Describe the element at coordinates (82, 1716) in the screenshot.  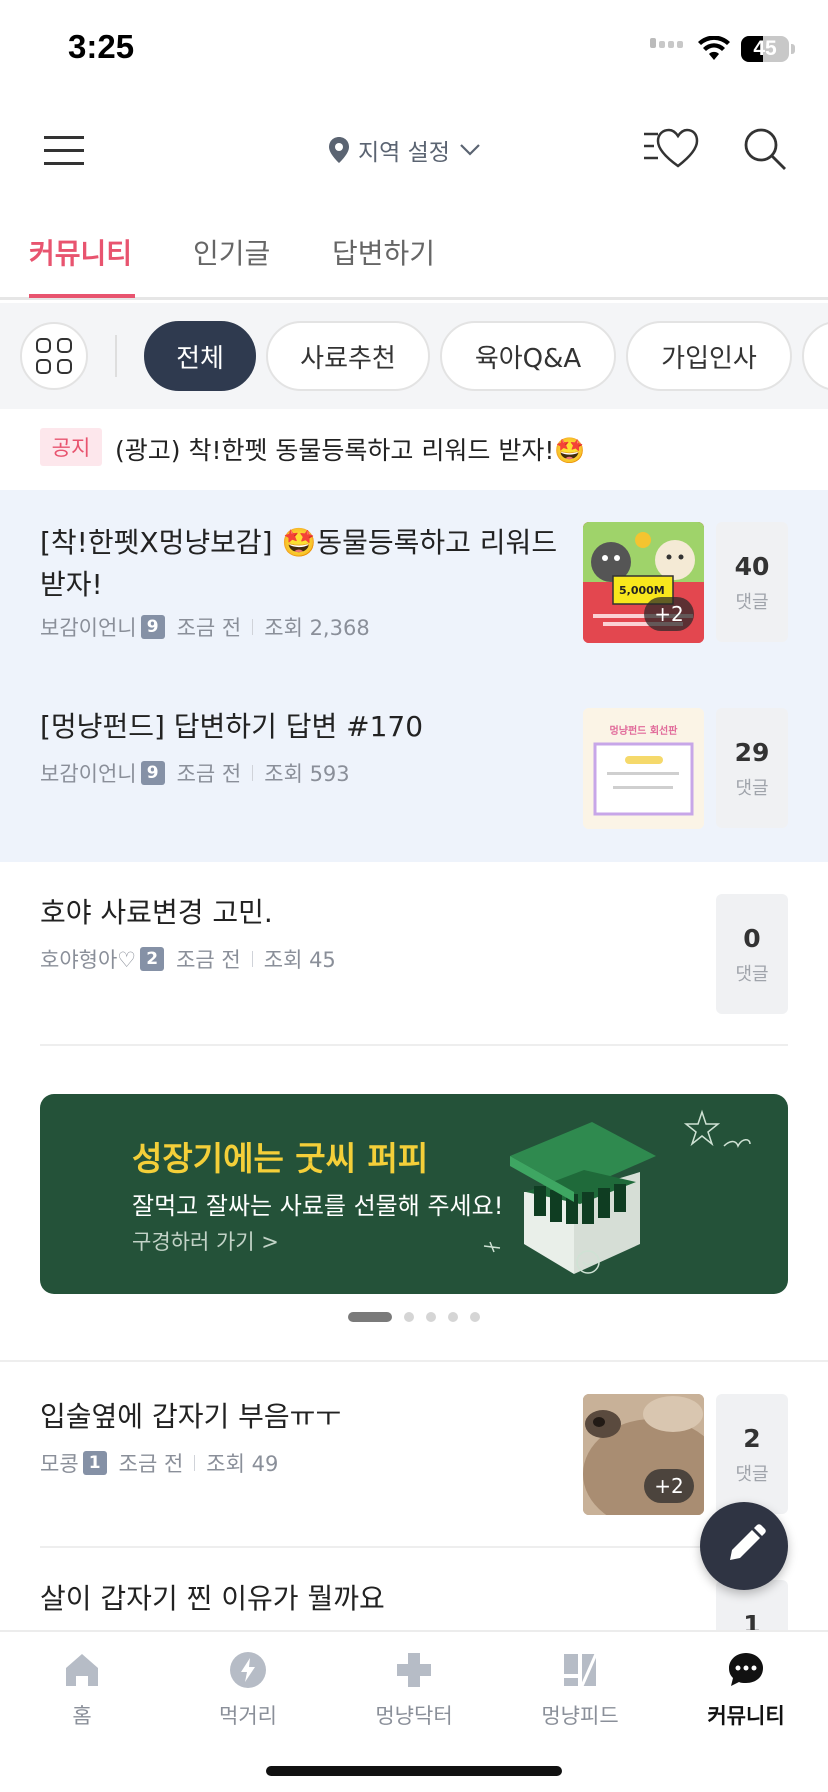
I see `nav-label: 홈` at that location.